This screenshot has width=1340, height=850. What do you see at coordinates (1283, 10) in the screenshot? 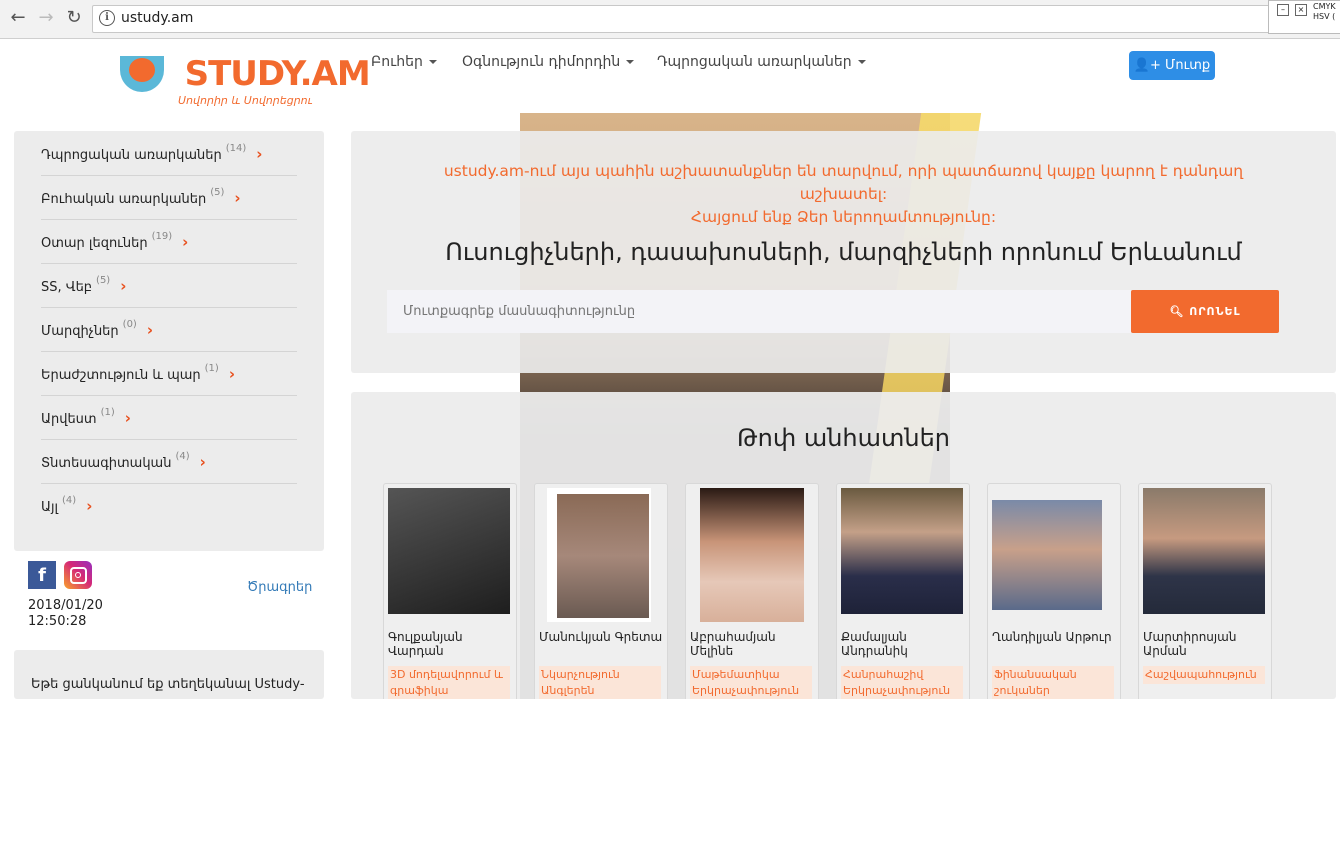
I see `minimize-icon: –` at bounding box center [1283, 10].